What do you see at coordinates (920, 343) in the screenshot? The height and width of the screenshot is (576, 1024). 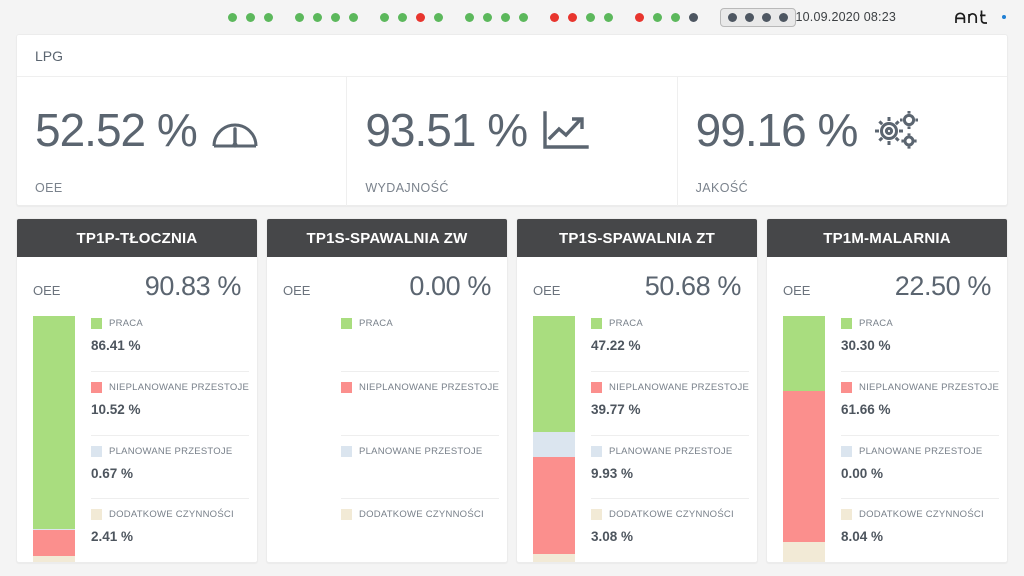 I see `legend-item: PRACA 30.30 %` at bounding box center [920, 343].